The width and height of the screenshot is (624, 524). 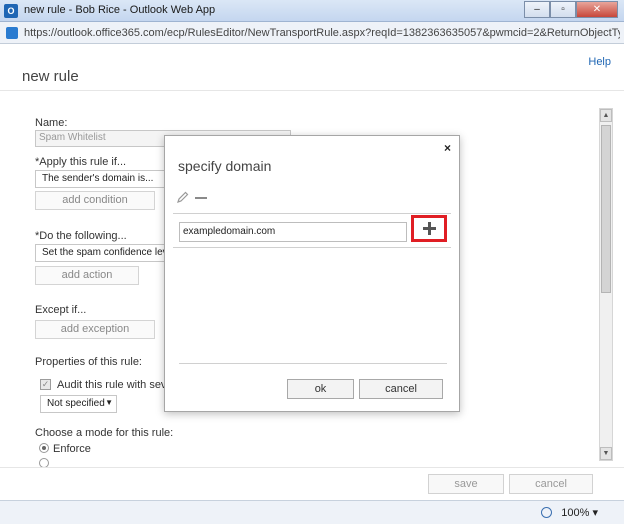 What do you see at coordinates (95, 200) in the screenshot?
I see `add-condition-button: add condition` at bounding box center [95, 200].